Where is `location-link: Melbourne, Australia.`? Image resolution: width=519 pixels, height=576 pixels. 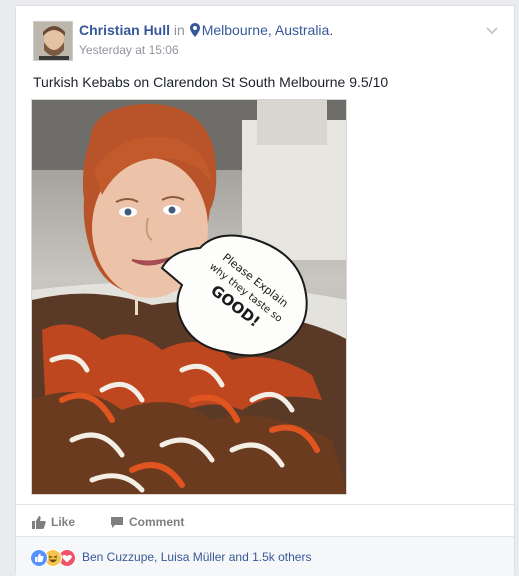
location-link: Melbourne, Australia. is located at coordinates (268, 30).